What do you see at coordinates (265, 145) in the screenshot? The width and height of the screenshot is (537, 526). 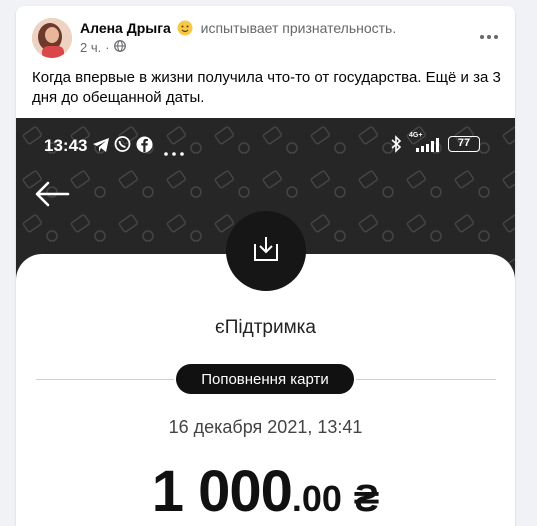 I see `phone-status-bar: 13:43 4G+ 77` at bounding box center [265, 145].